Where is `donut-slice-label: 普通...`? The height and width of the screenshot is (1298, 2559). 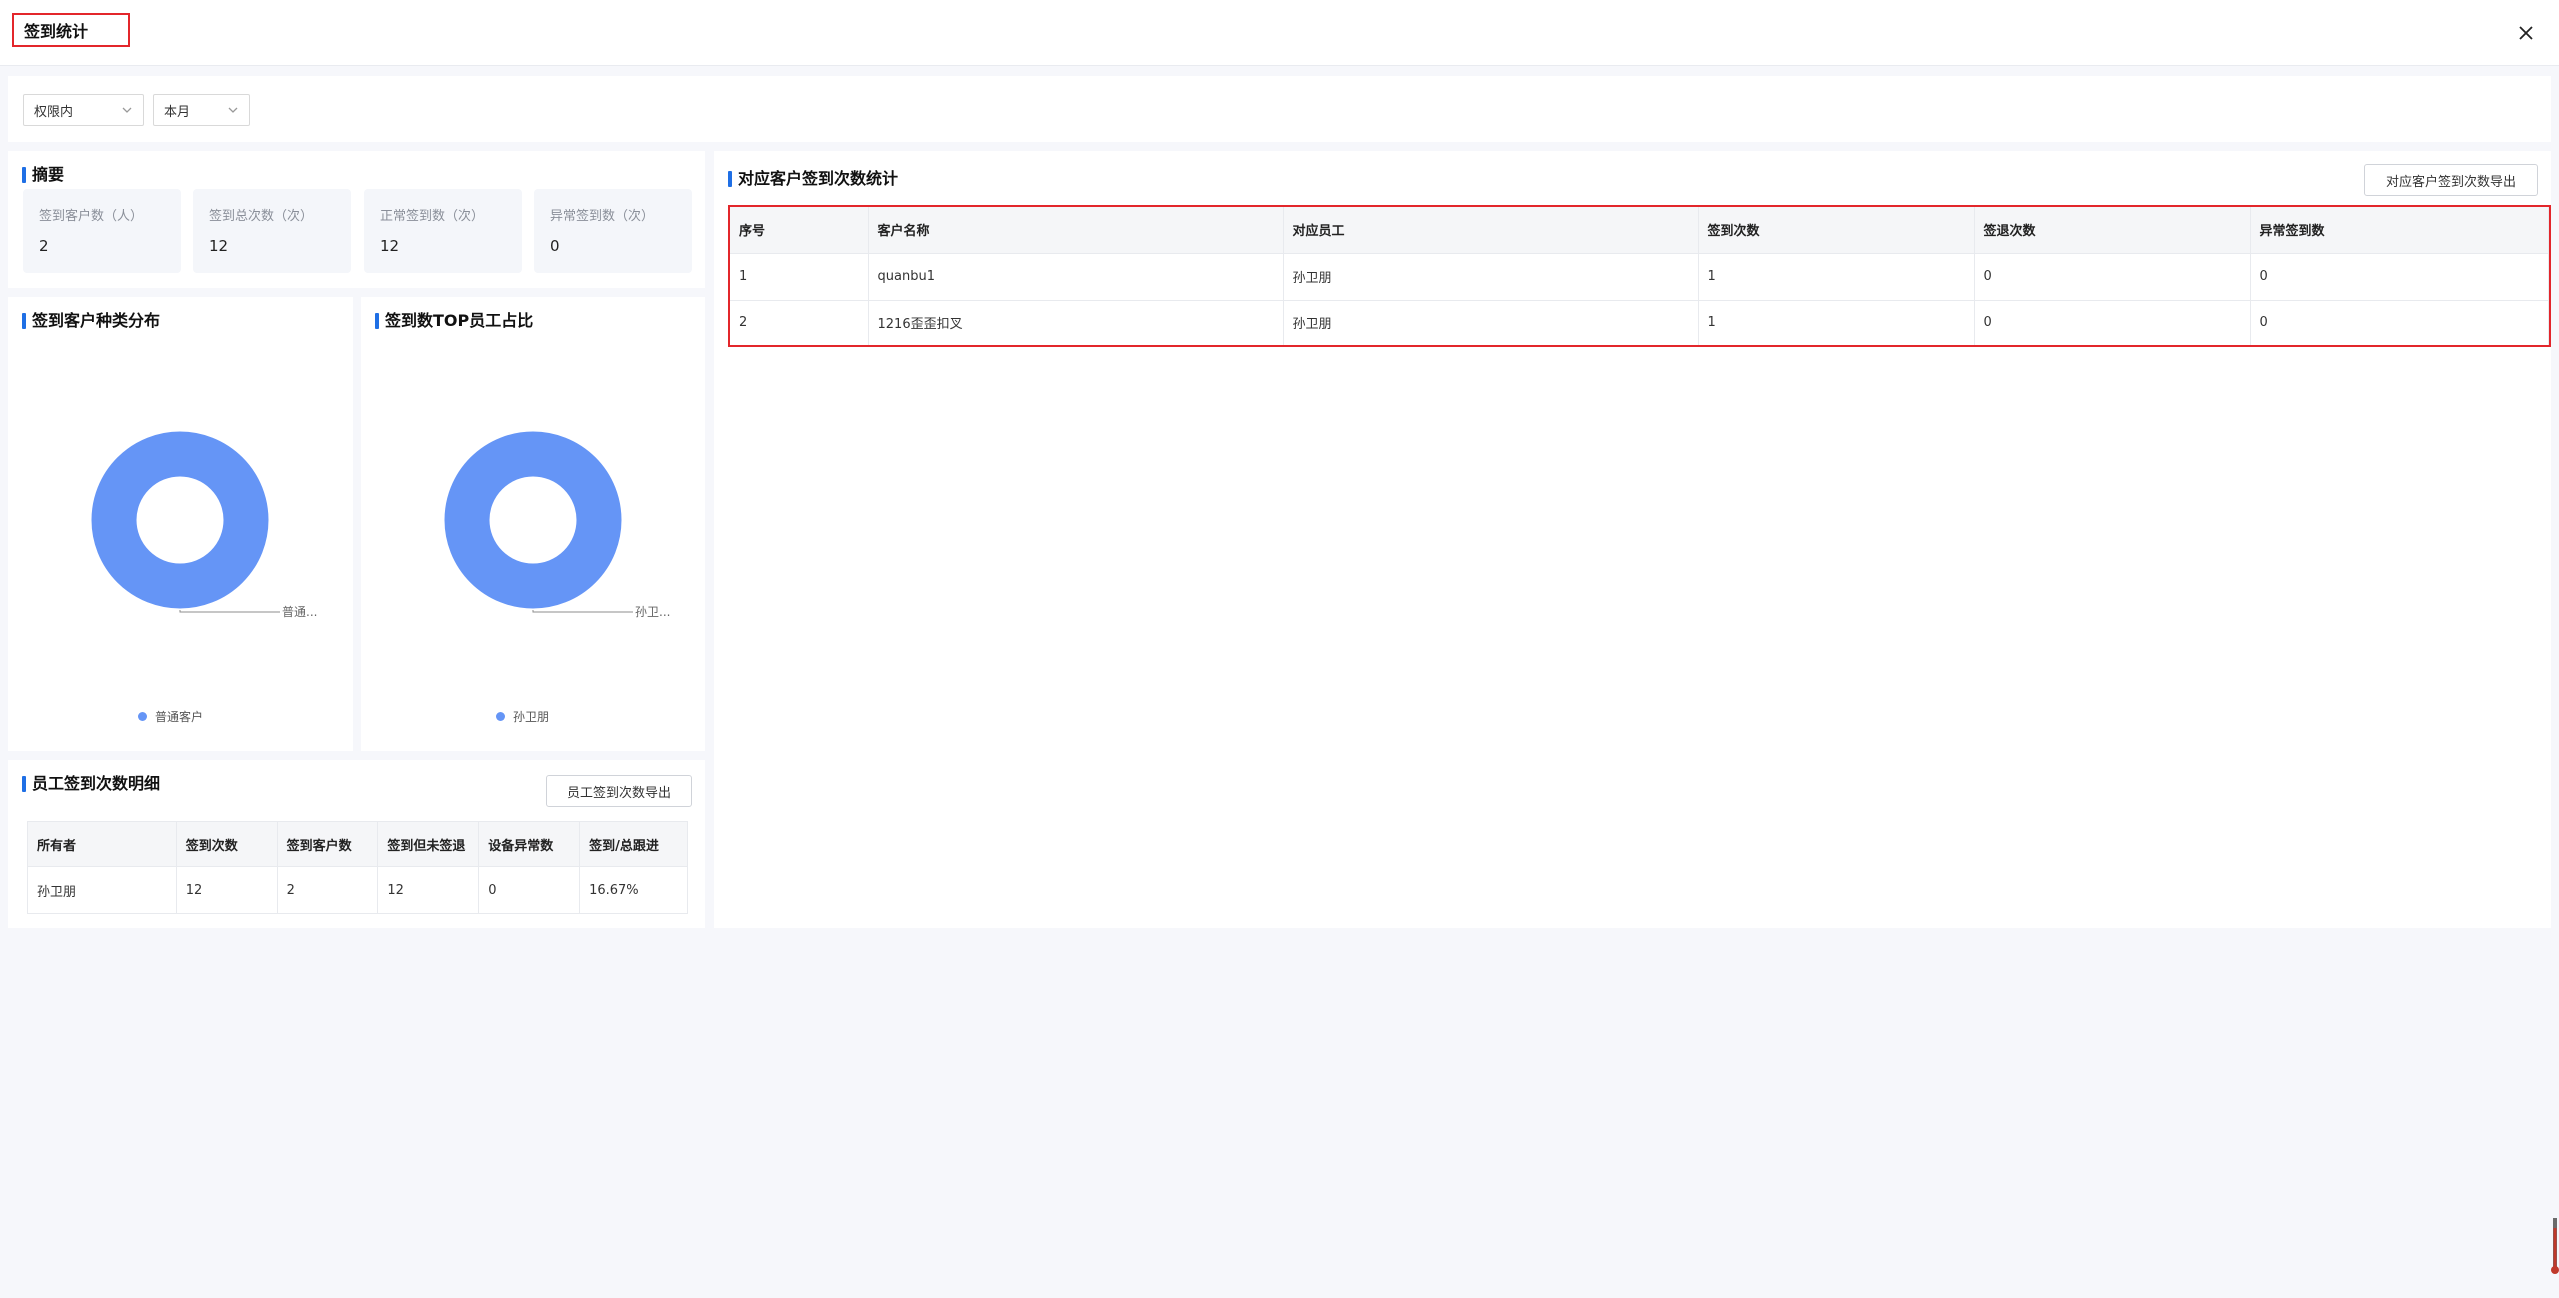 donut-slice-label: 普通... is located at coordinates (299, 612).